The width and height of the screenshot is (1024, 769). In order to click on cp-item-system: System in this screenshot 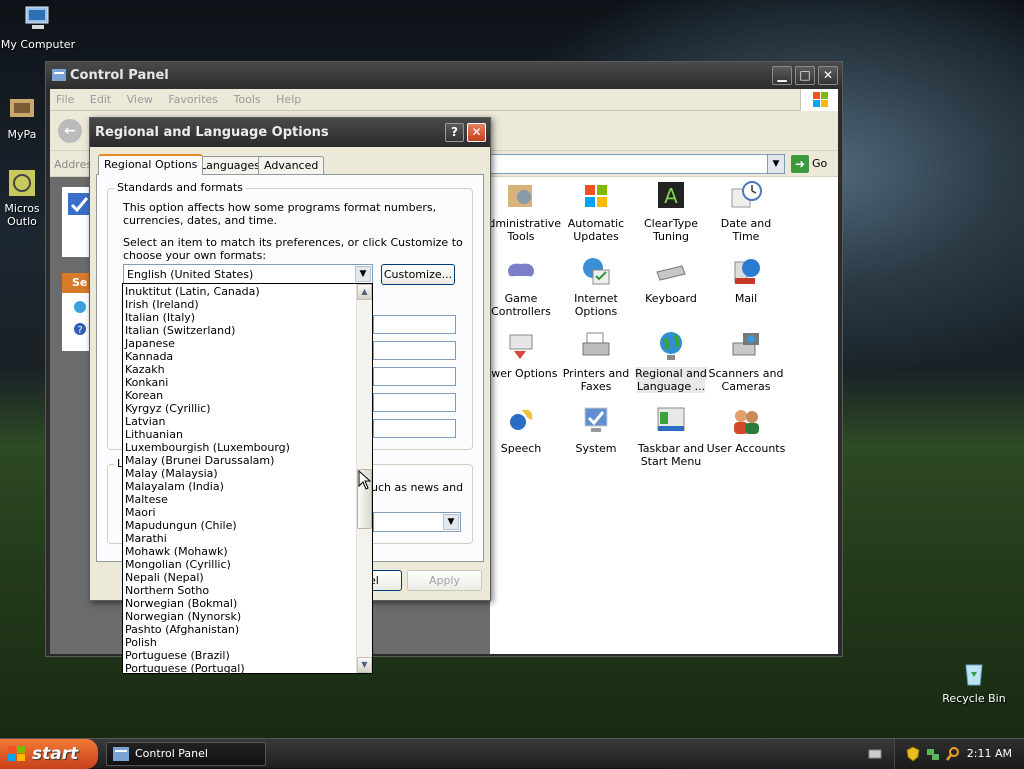, I will do `click(596, 429)`.